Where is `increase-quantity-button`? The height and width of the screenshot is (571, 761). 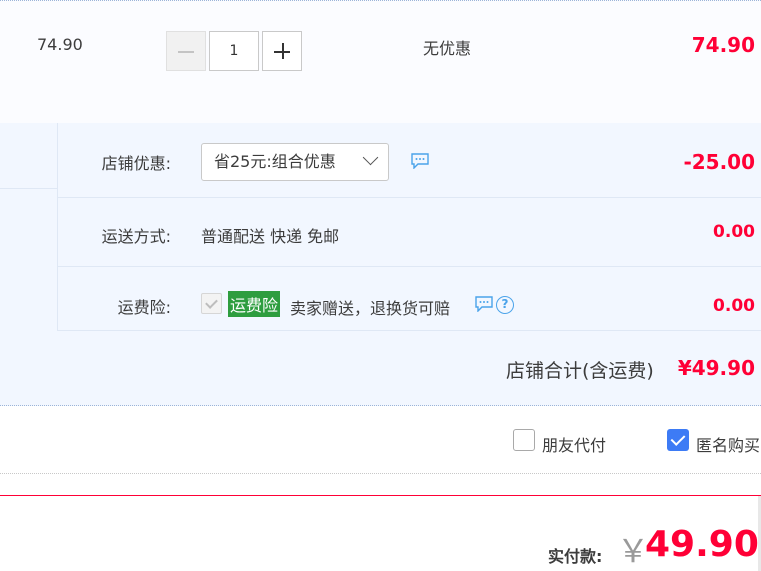
increase-quantity-button is located at coordinates (282, 51).